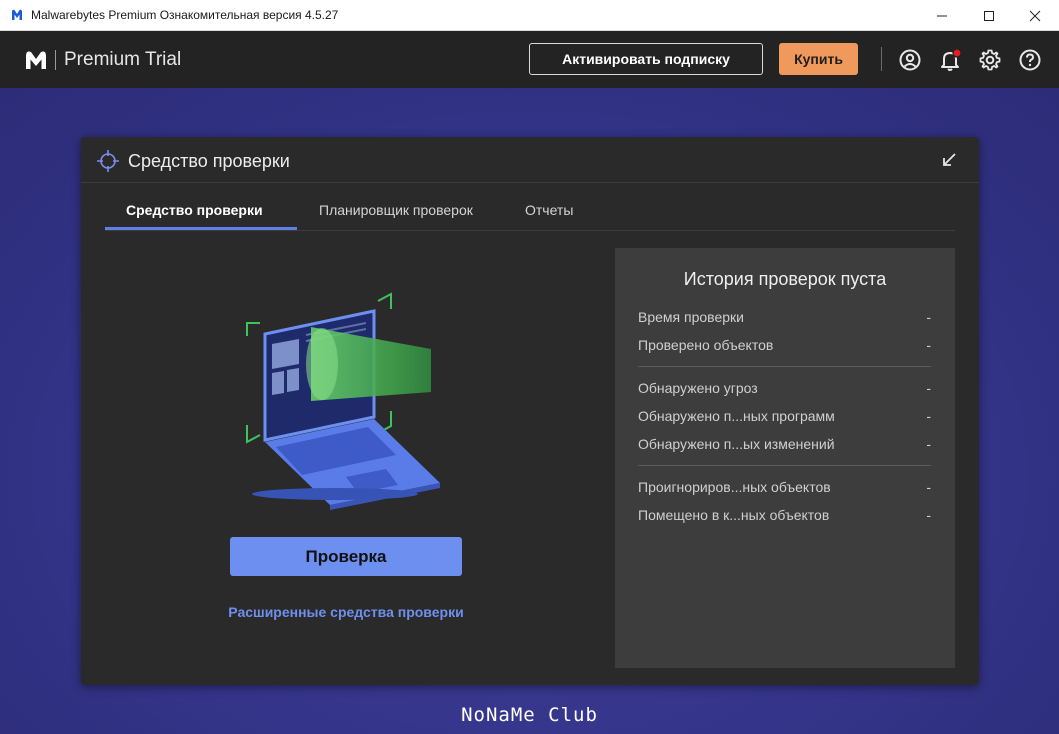  I want to click on tab-scanner: Средство проверки, so click(194, 210).